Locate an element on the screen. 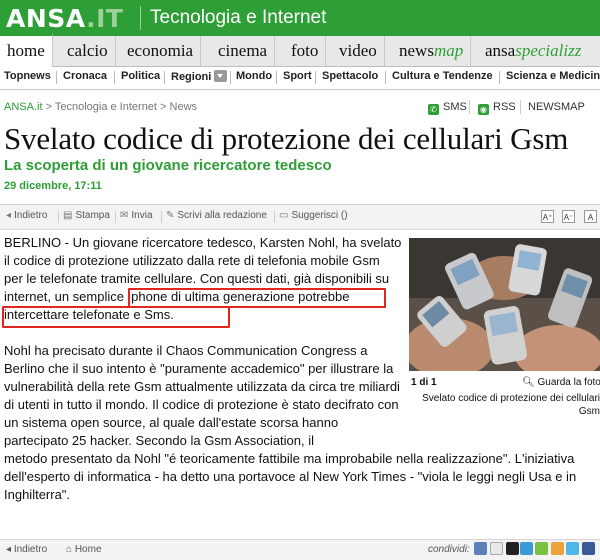 The image size is (600, 560). pencil-icon: ✎ is located at coordinates (170, 215).